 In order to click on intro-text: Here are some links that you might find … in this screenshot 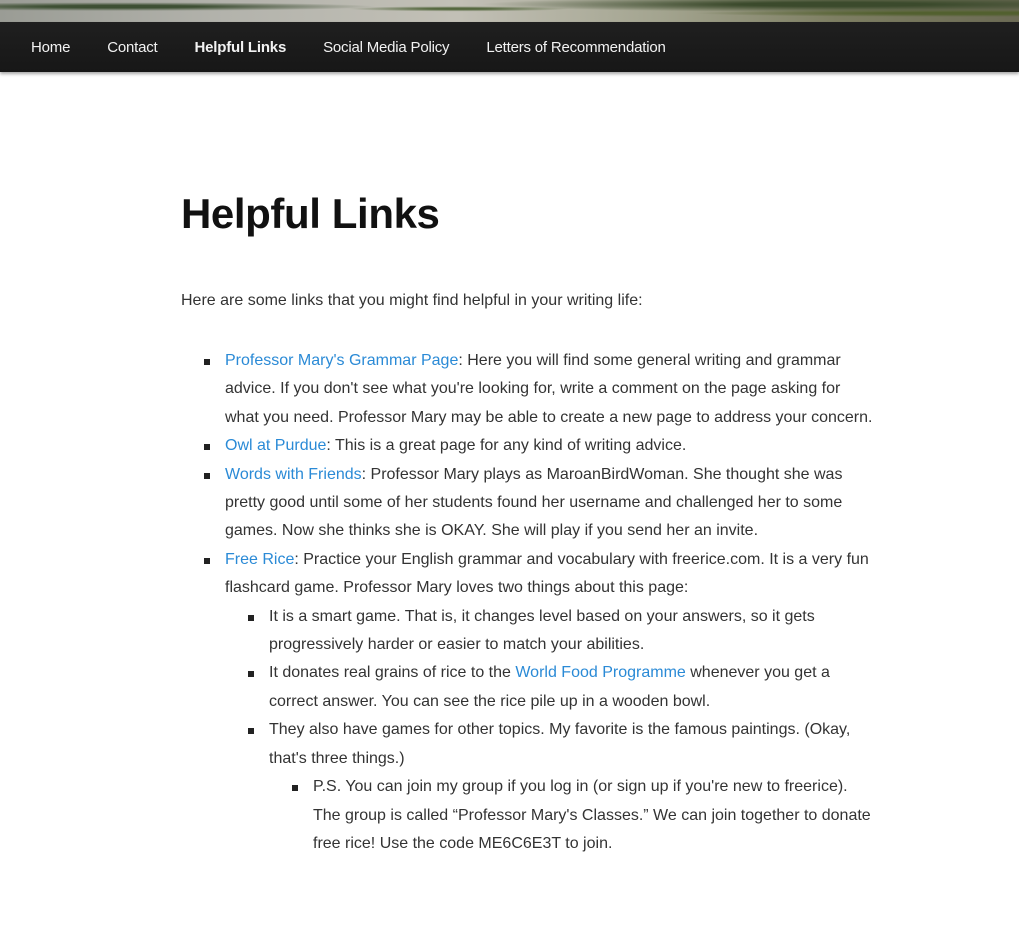, I will do `click(412, 300)`.